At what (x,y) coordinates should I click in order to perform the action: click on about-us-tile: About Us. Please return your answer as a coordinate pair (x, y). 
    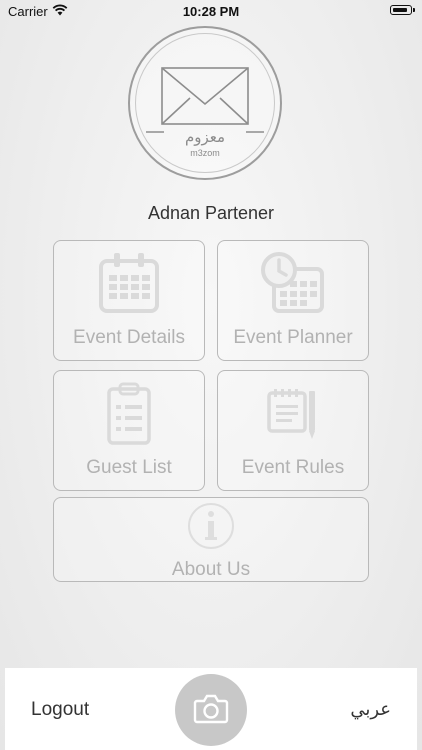
    Looking at the image, I should click on (211, 539).